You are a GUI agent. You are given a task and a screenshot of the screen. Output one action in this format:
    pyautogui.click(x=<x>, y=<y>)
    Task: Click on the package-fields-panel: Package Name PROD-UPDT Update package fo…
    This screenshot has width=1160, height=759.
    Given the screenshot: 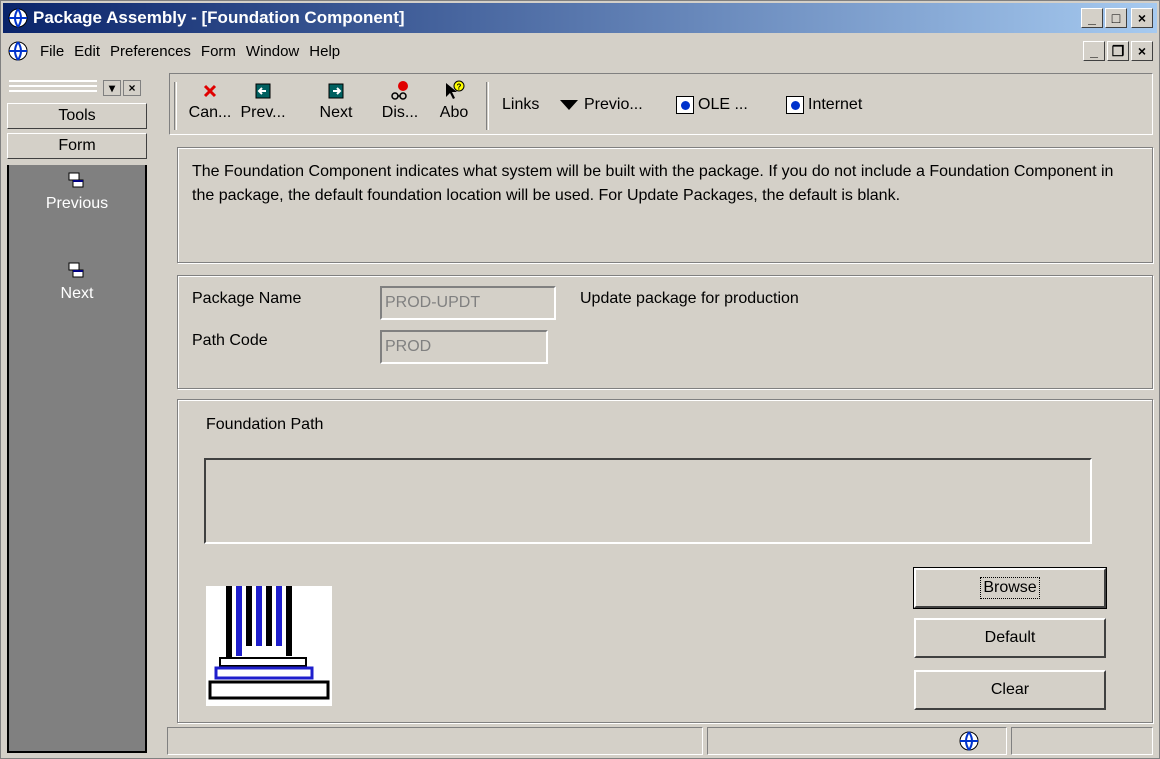 What is the action you would take?
    pyautogui.click(x=665, y=332)
    